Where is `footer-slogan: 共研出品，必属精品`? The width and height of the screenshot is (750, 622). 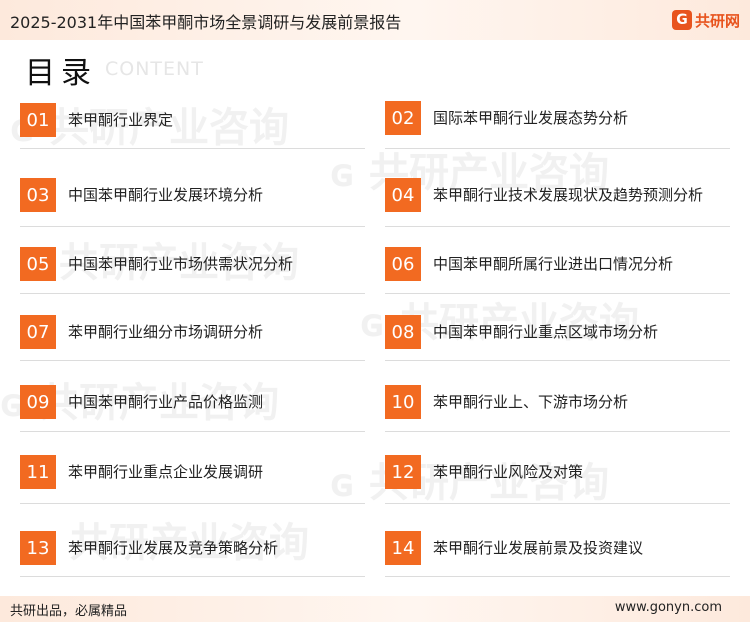
footer-slogan: 共研出品，必属精品 is located at coordinates (69, 611).